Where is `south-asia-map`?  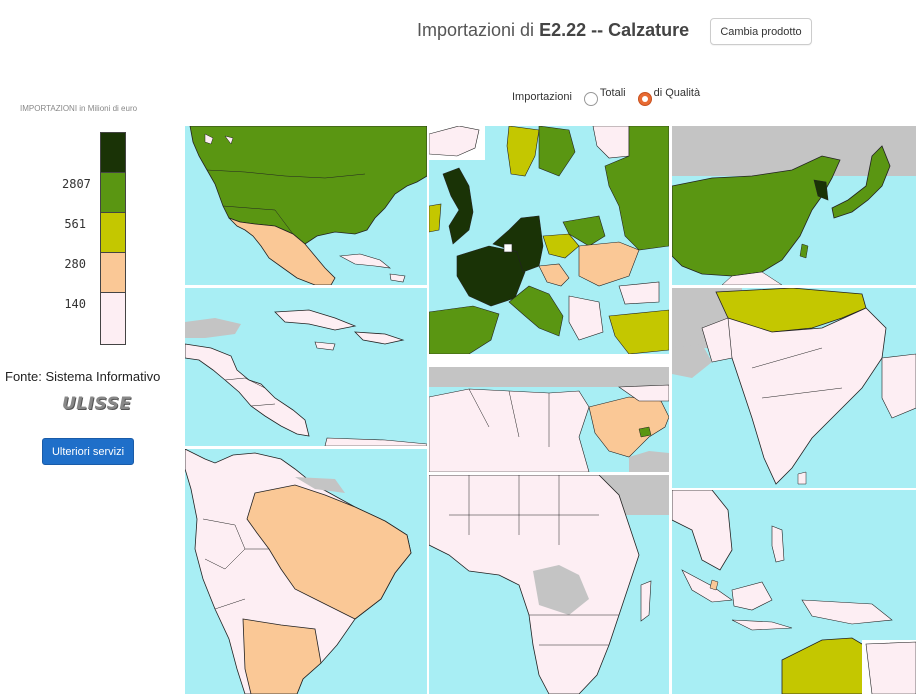
south-asia-map is located at coordinates (794, 386).